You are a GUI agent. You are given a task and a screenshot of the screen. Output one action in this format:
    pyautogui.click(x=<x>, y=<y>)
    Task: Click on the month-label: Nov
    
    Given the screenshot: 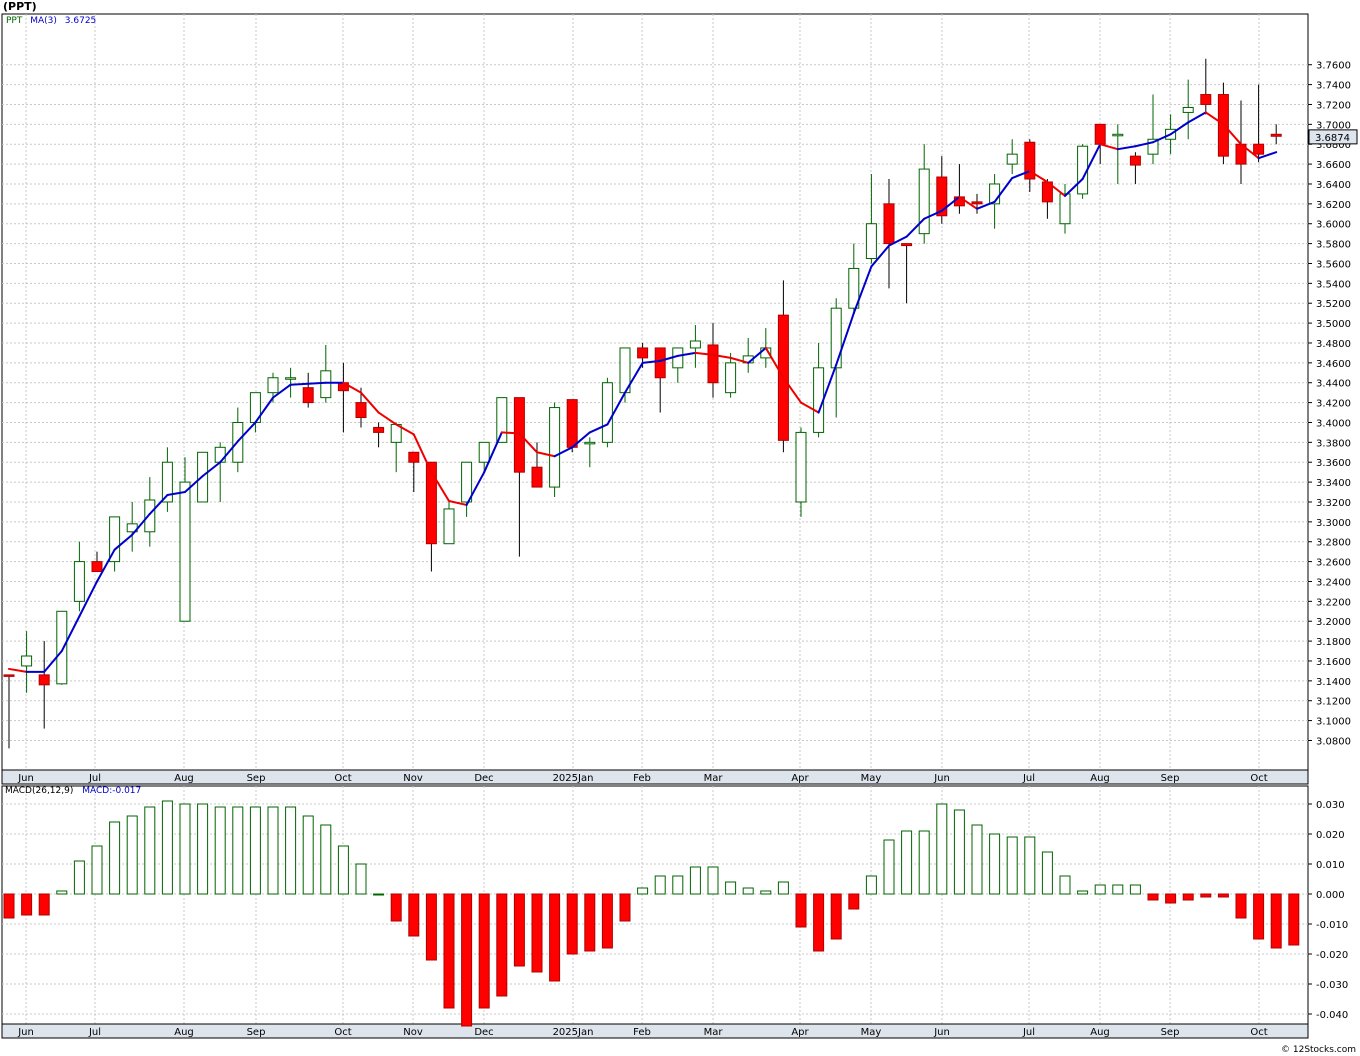 What is the action you would take?
    pyautogui.click(x=413, y=778)
    